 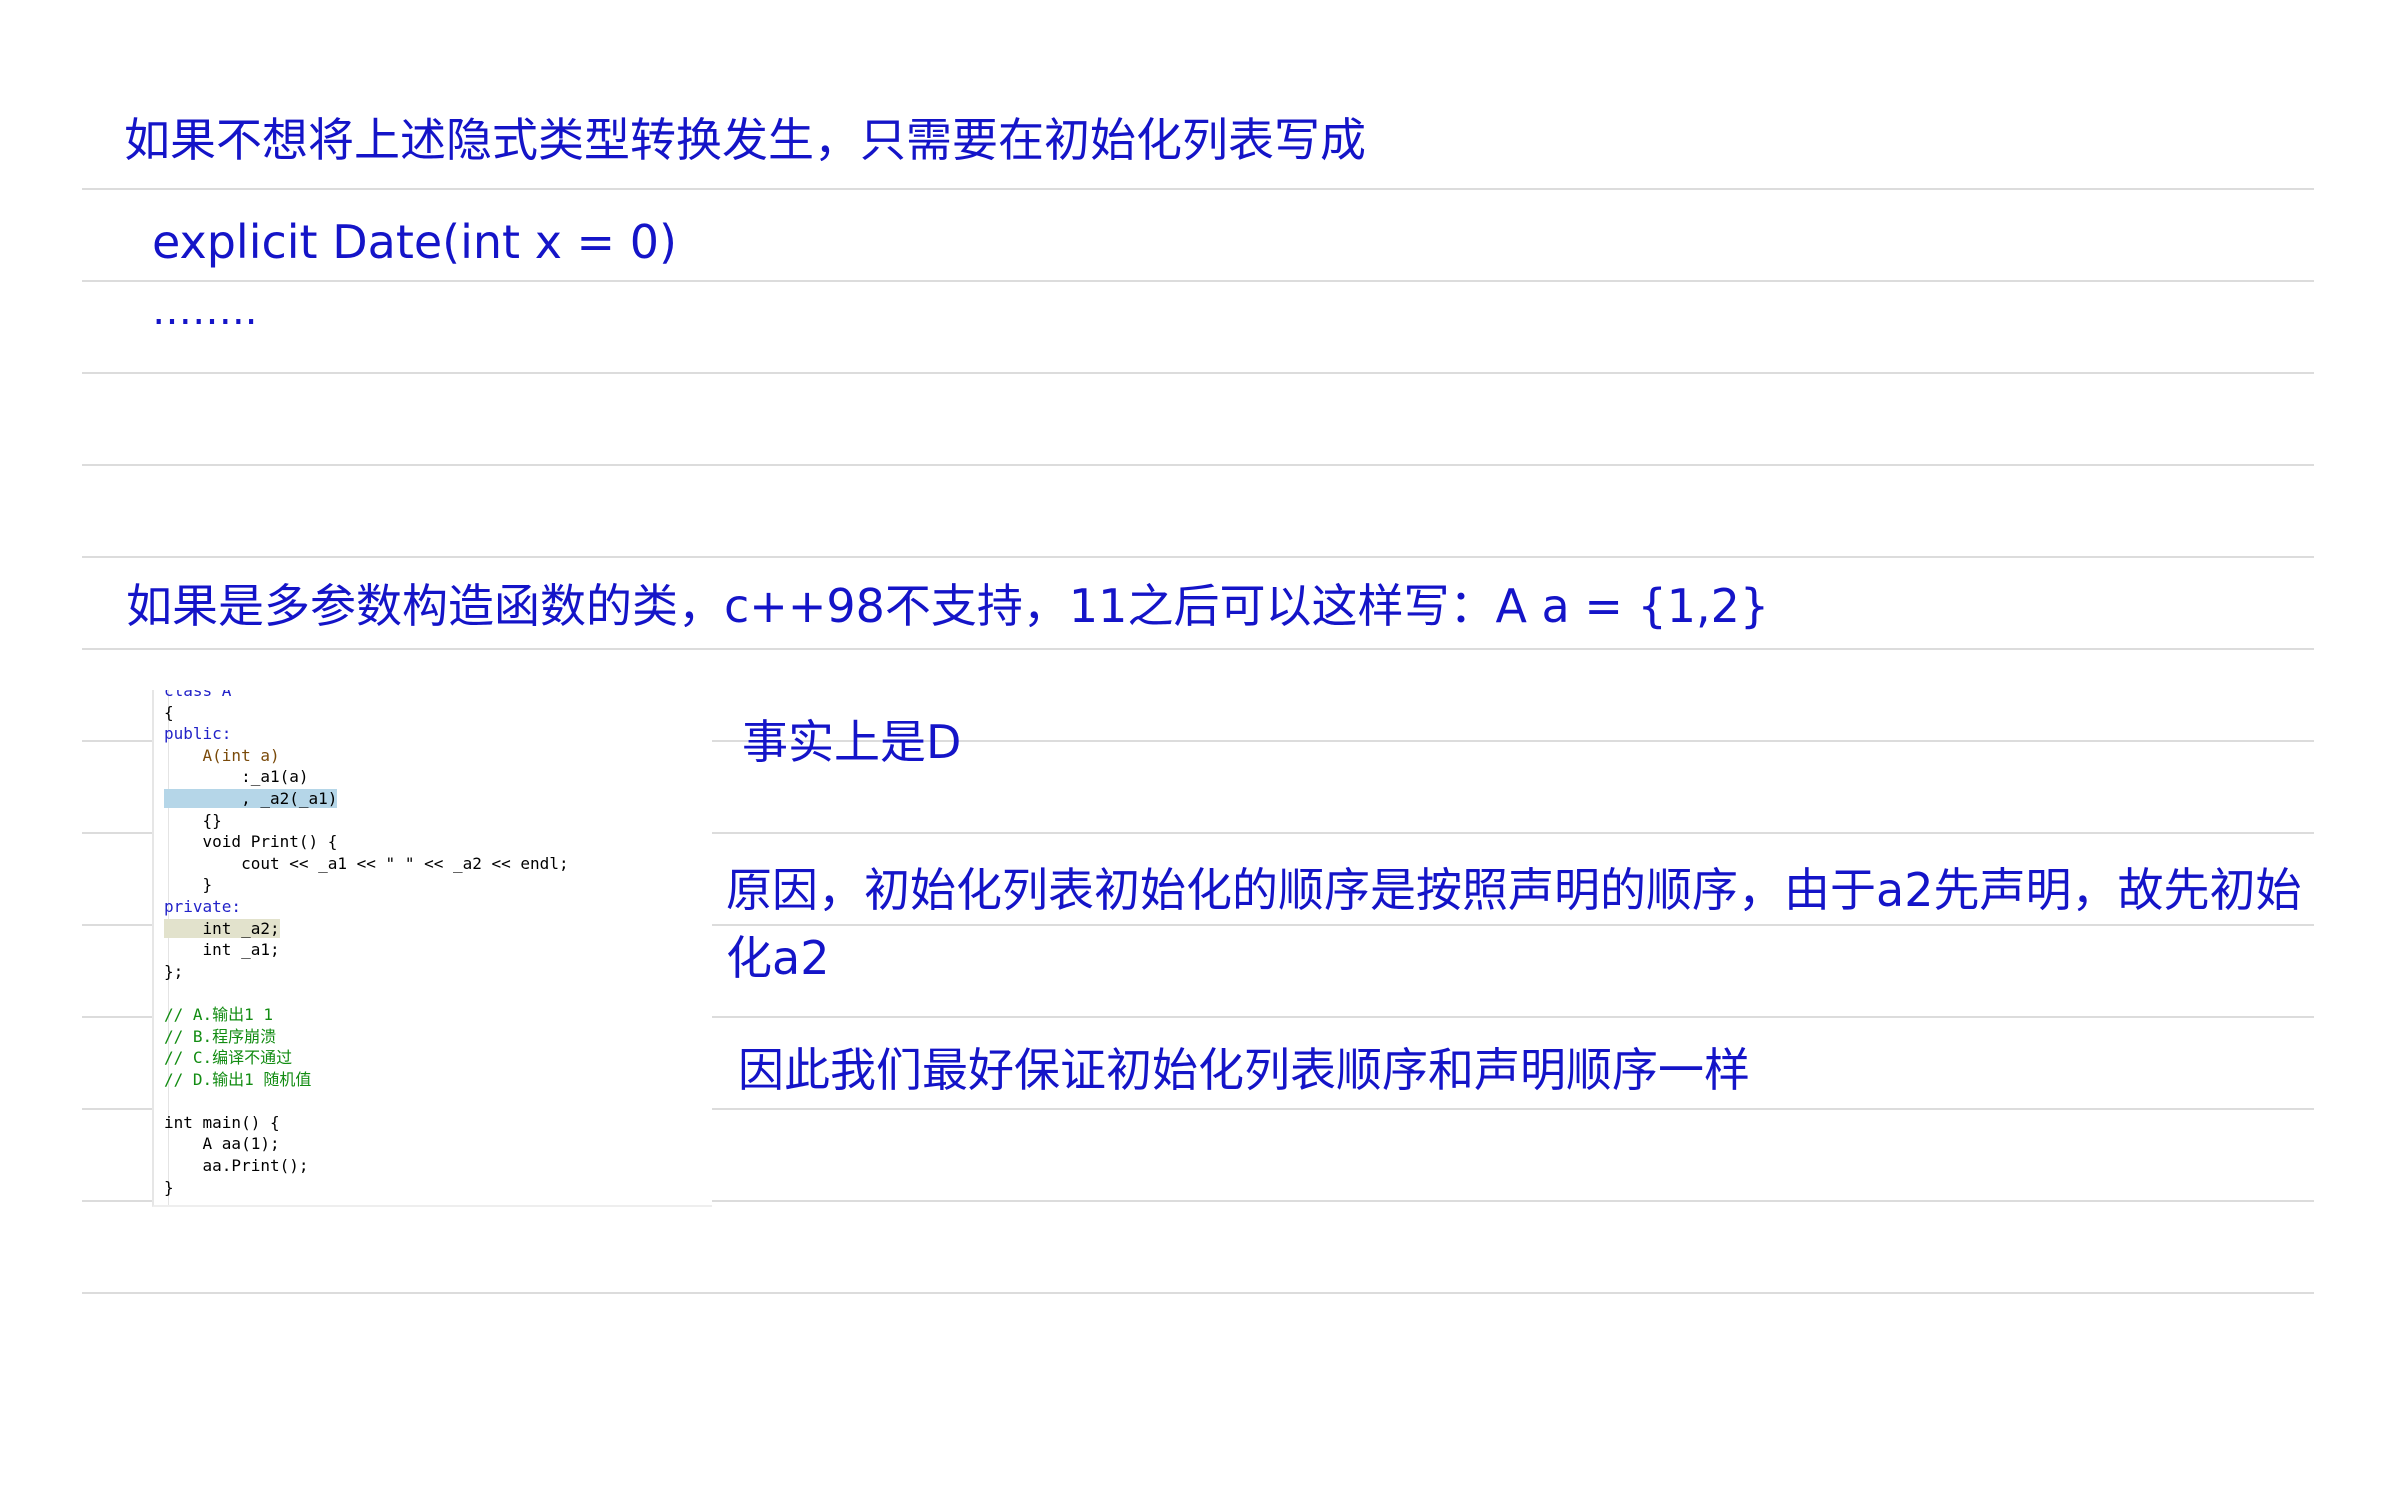 I want to click on code-line: cout << _a1 << " " << _a2 << endl;, so click(x=366, y=863).